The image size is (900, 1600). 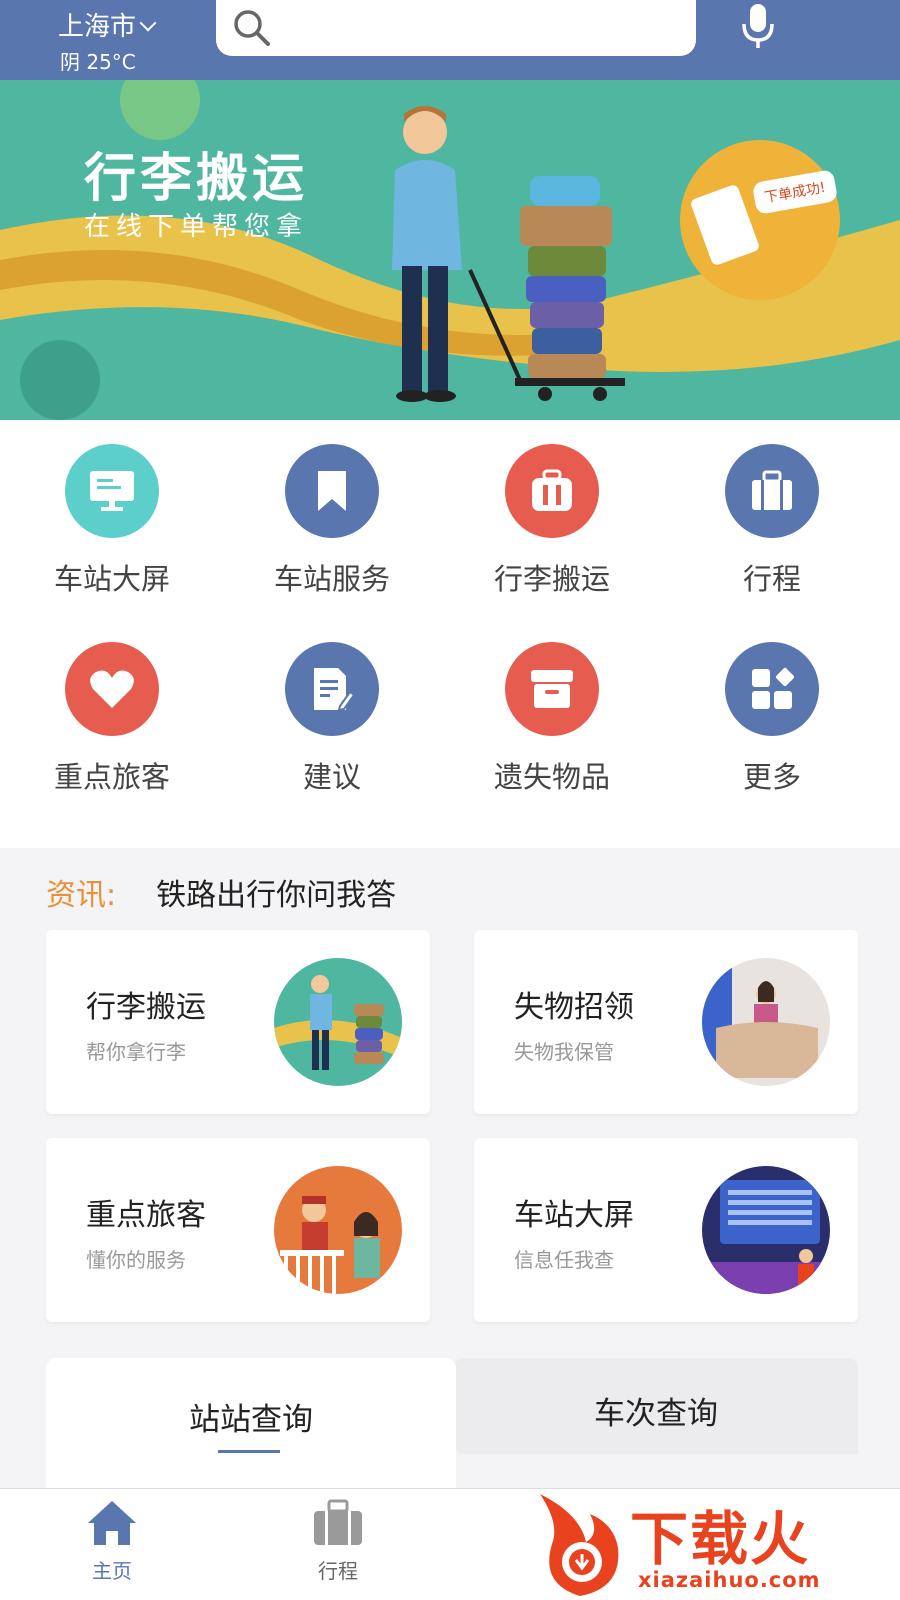 I want to click on active-tab-indicator, so click(x=249, y=1451).